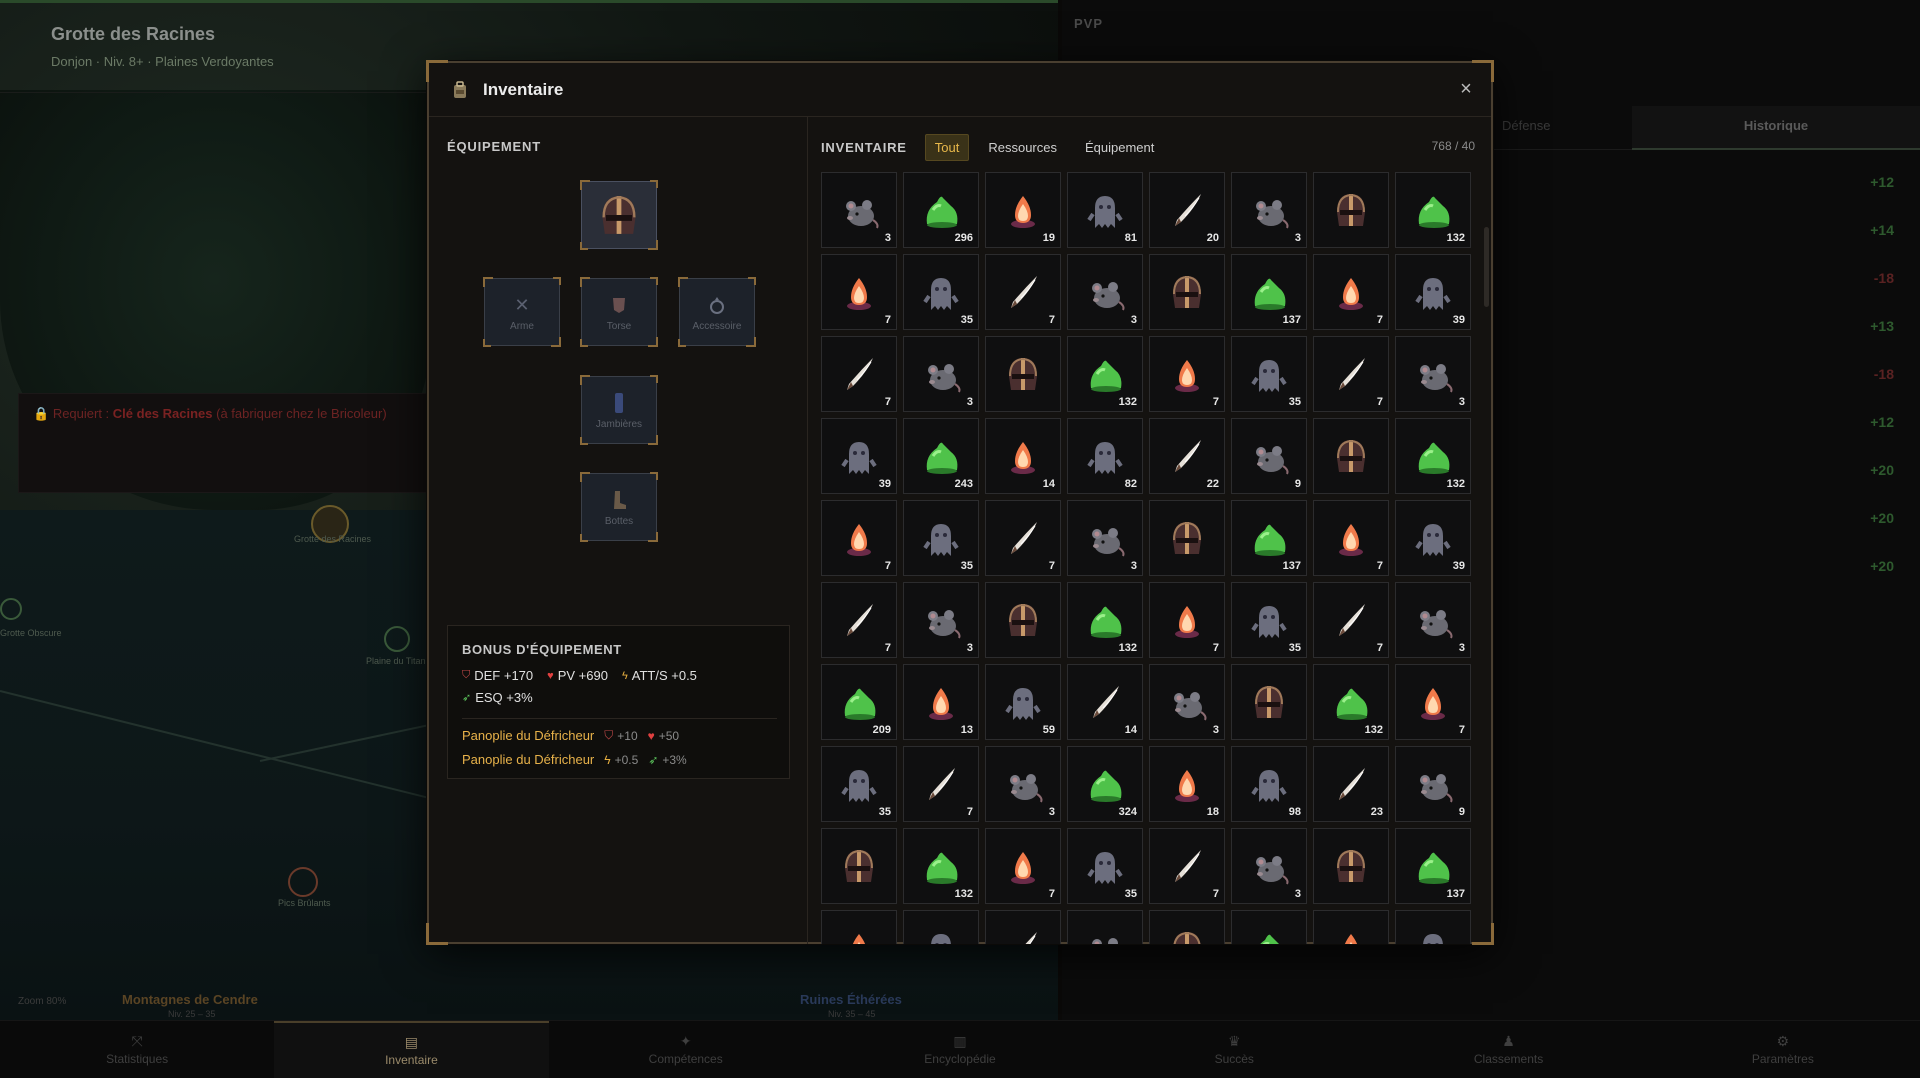 This screenshot has height=1078, width=1920. What do you see at coordinates (717, 312) in the screenshot?
I see `slot-accessory: Accessoire` at bounding box center [717, 312].